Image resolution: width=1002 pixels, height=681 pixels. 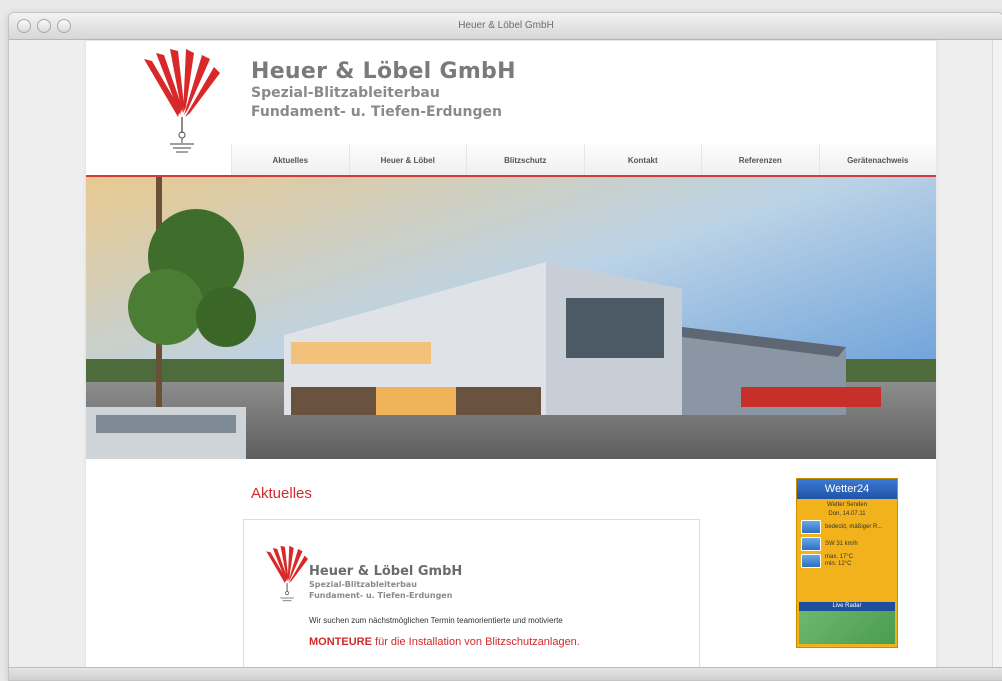 What do you see at coordinates (642, 160) in the screenshot?
I see `nav-item-kontakt: Kontakt` at bounding box center [642, 160].